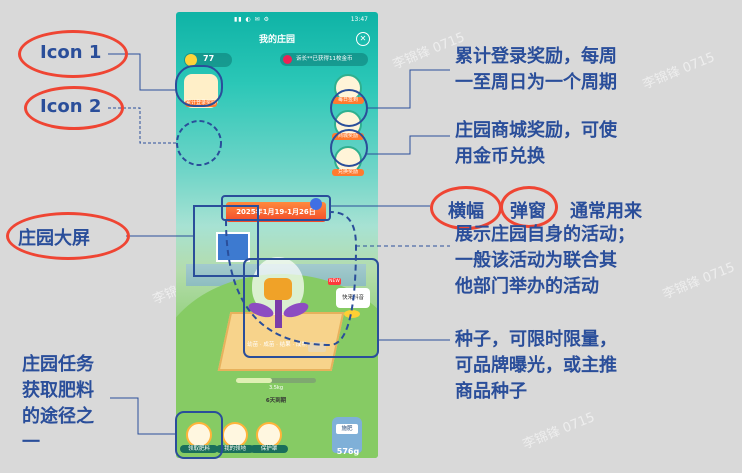 The image size is (742, 473). What do you see at coordinates (491, 391) in the screenshot?
I see `desc-line: 商品种子` at bounding box center [491, 391].